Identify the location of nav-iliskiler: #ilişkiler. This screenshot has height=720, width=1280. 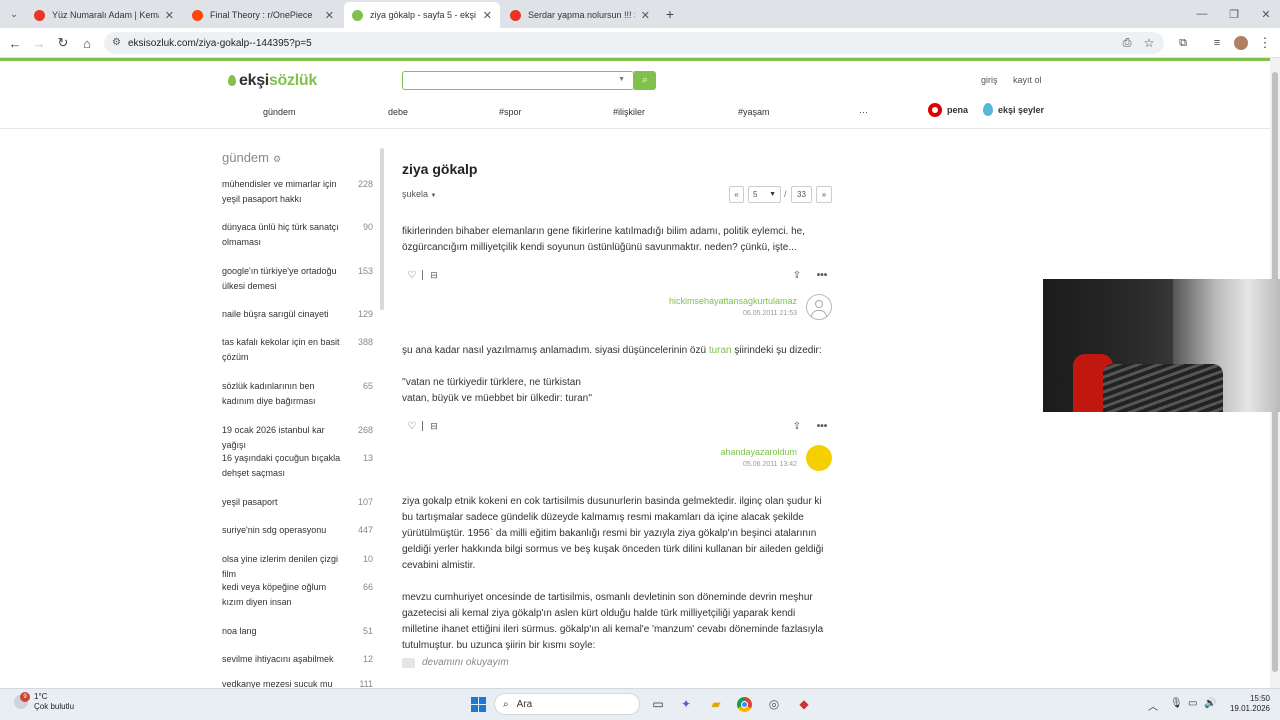
(629, 112).